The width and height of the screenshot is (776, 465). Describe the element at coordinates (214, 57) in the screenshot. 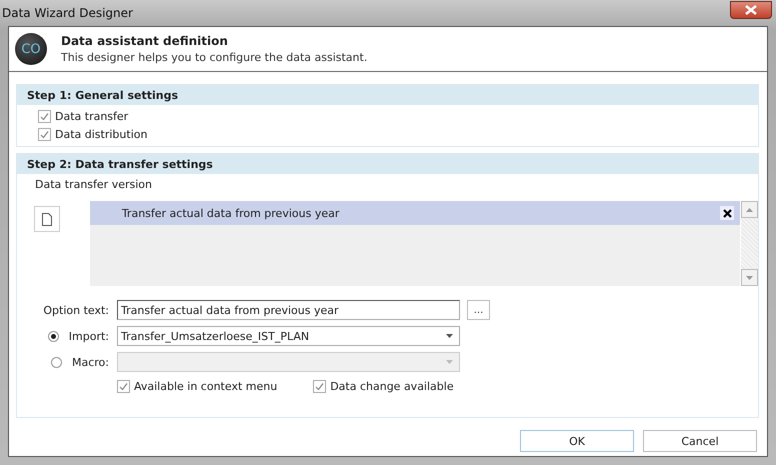

I see `header-subtitle: This designer helps you to configure the data assistant.` at that location.